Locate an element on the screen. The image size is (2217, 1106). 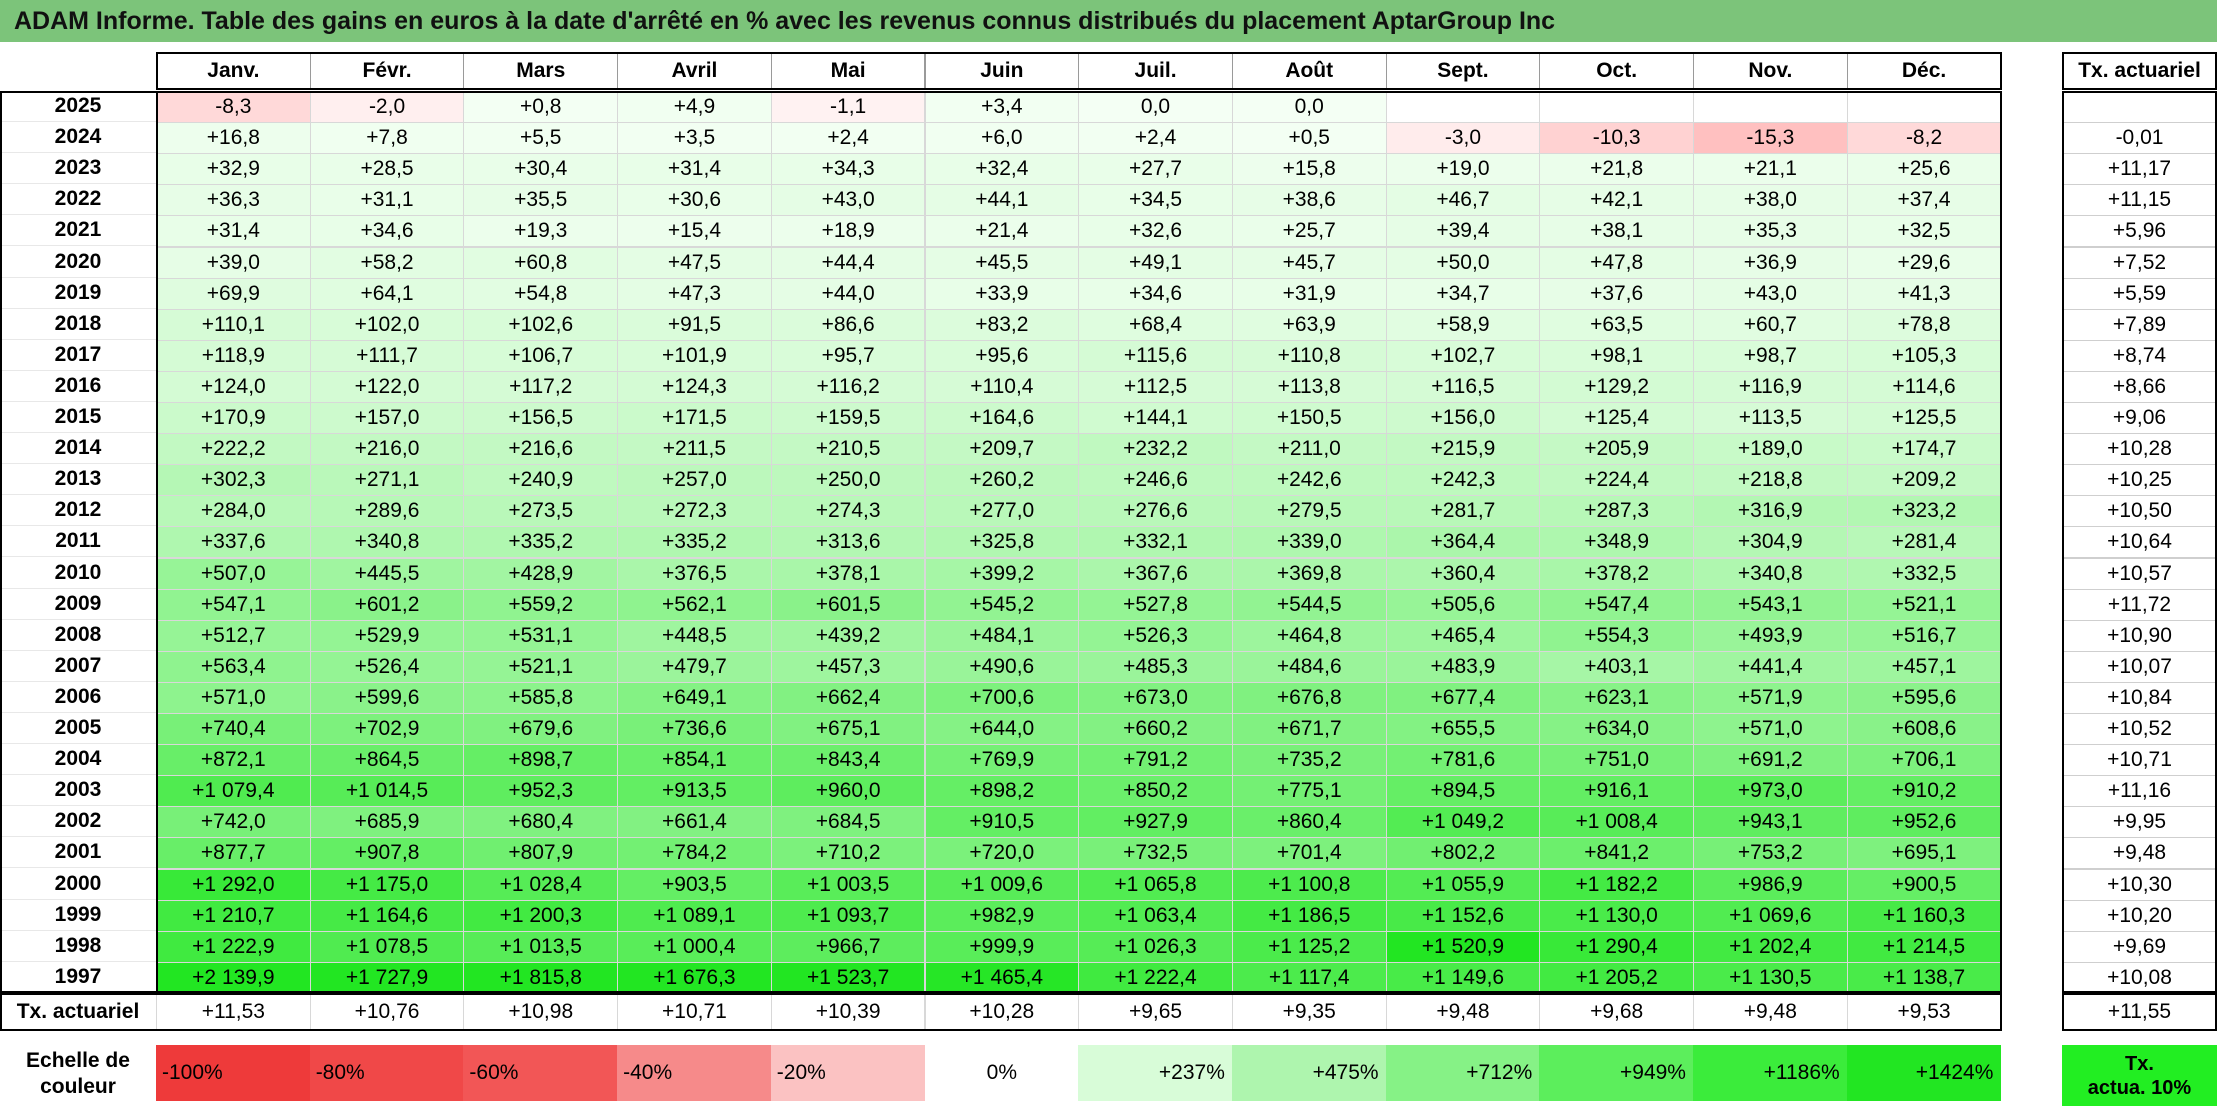
gain-cell: +211,5 is located at coordinates (694, 449).